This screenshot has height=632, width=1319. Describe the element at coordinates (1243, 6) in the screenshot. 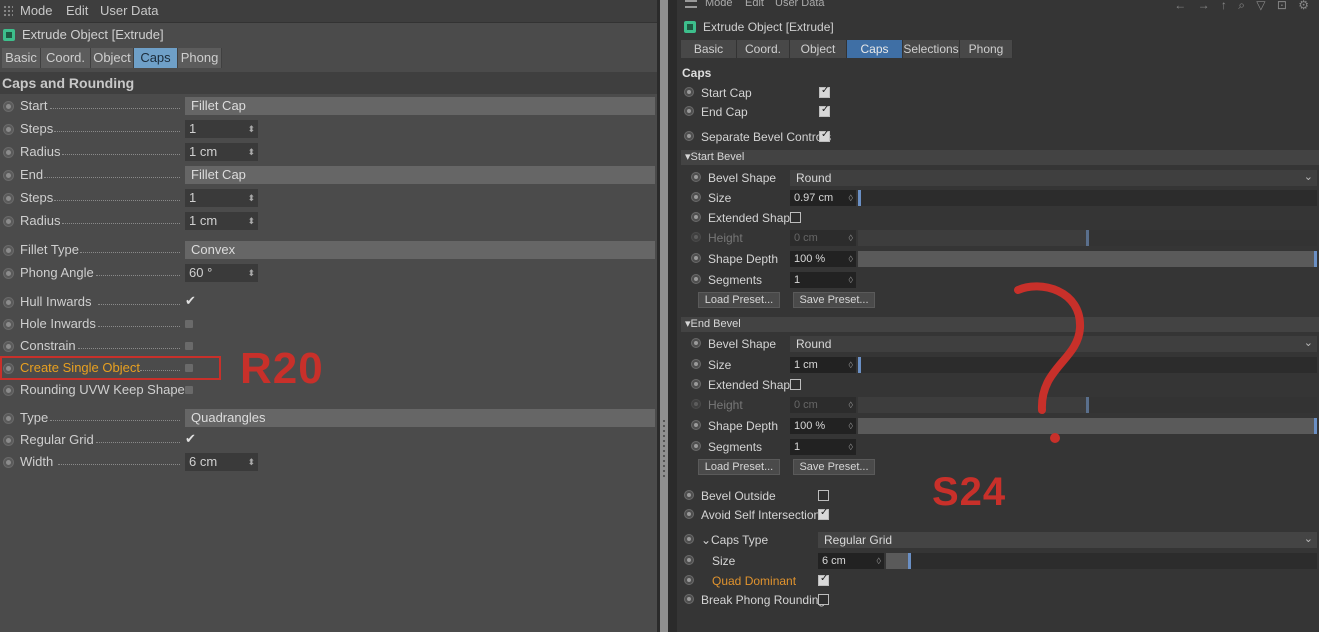

I see `navigation-icons: ← → ↑ ⌕ ▽ ⊡ ⚙` at that location.